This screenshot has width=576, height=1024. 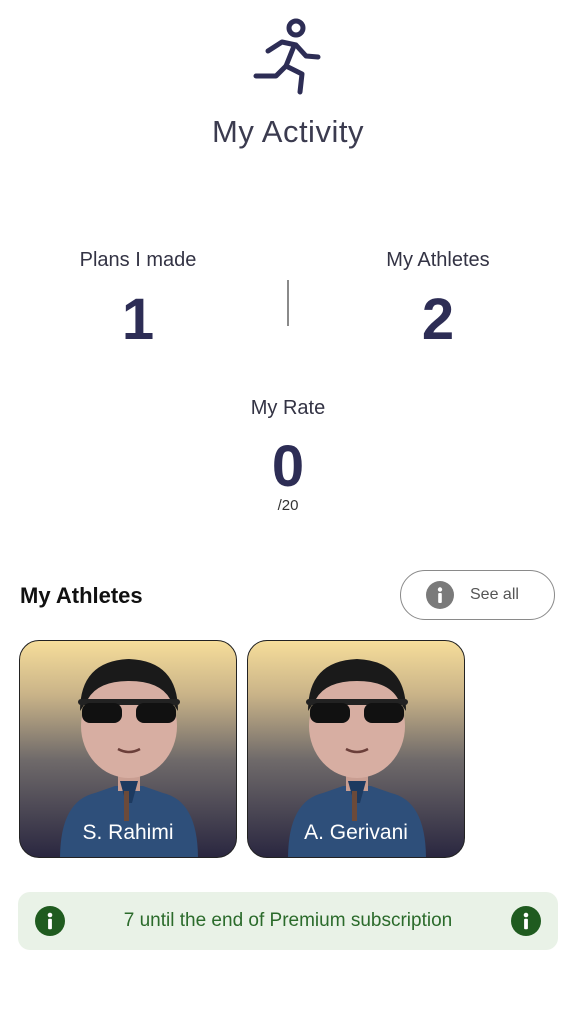 I want to click on premium-notice-banner: 7 until the end of Premium subscription, so click(x=288, y=921).